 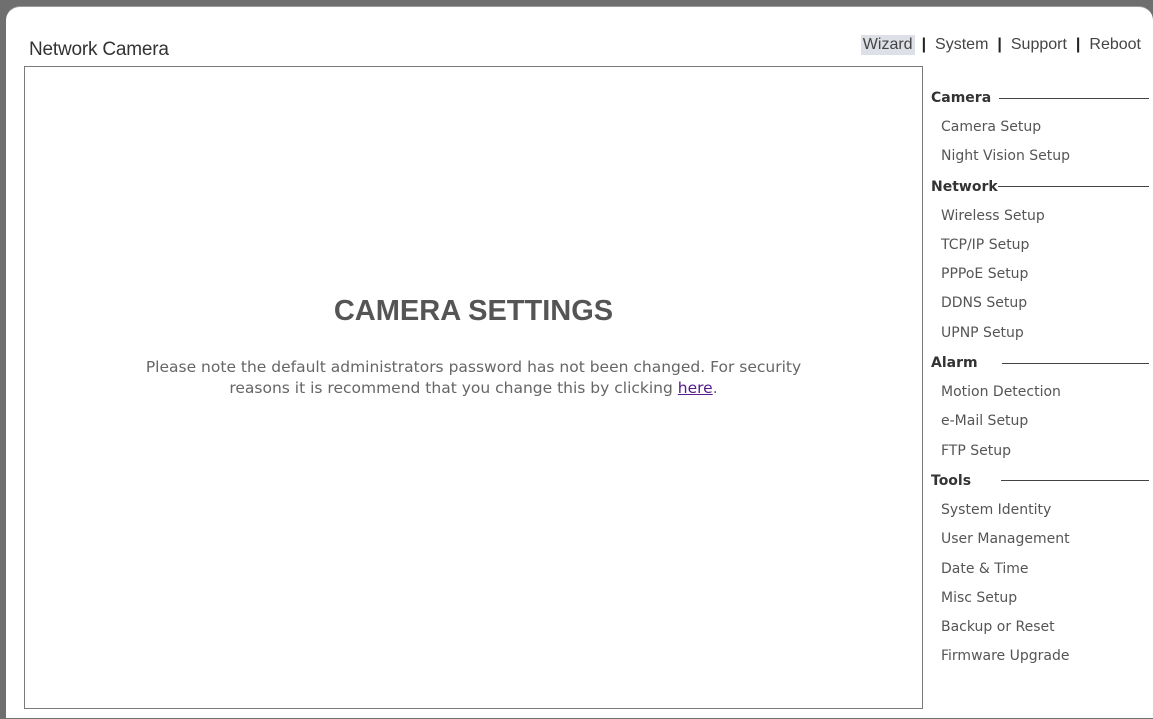 I want to click on top-nav: Wizard | System | Support | Reboot, so click(x=1001, y=45).